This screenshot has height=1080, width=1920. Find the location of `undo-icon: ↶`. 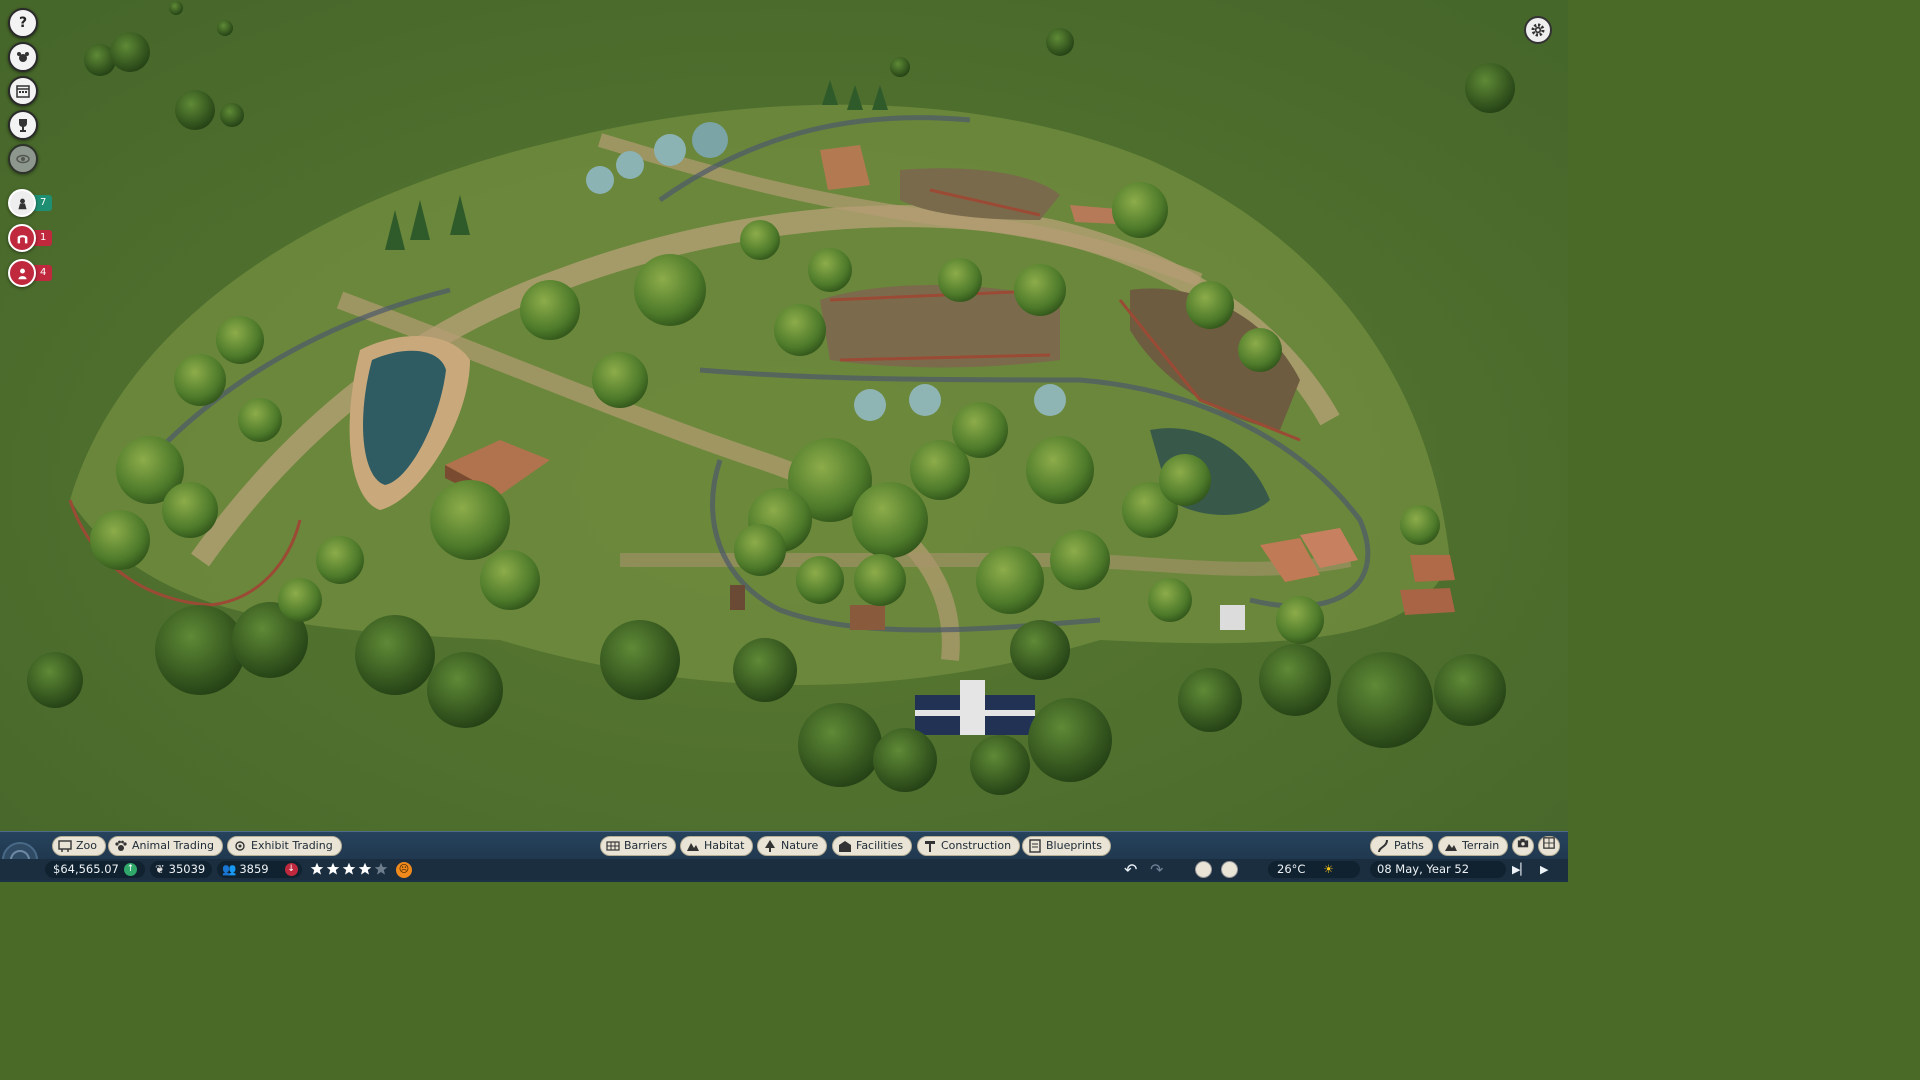

undo-icon: ↶ is located at coordinates (1131, 869).